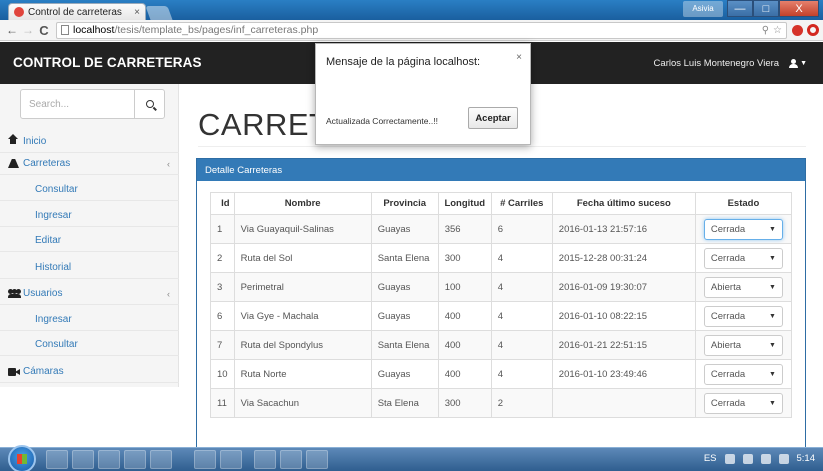  What do you see at coordinates (777, 30) in the screenshot?
I see `star-icon: ☆` at bounding box center [777, 30].